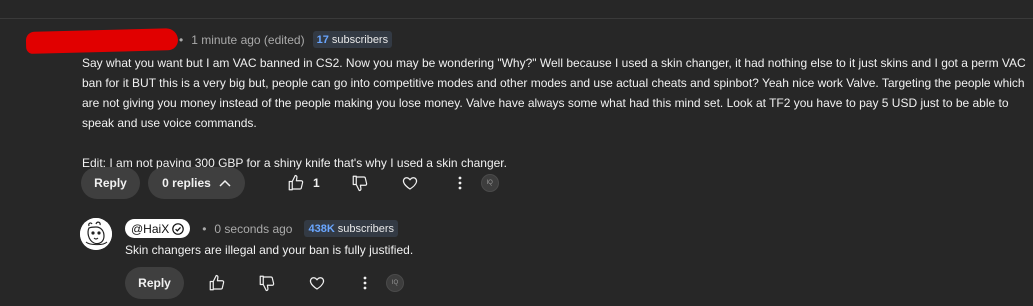  Describe the element at coordinates (178, 228) in the screenshot. I see `verified-icon` at that location.